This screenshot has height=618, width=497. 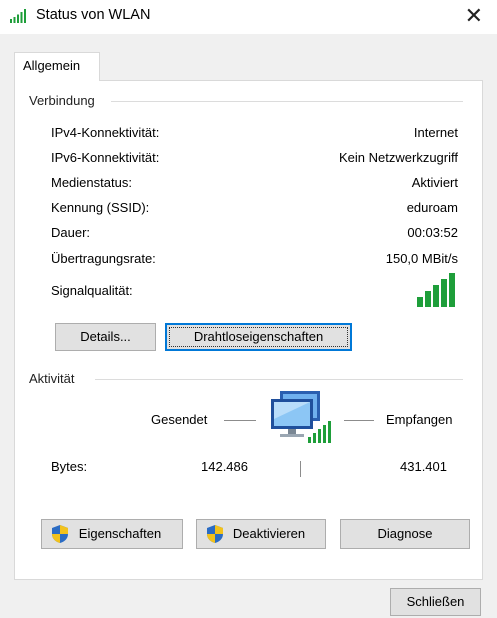 What do you see at coordinates (432, 207) in the screenshot?
I see `value-ssid: eduroam` at bounding box center [432, 207].